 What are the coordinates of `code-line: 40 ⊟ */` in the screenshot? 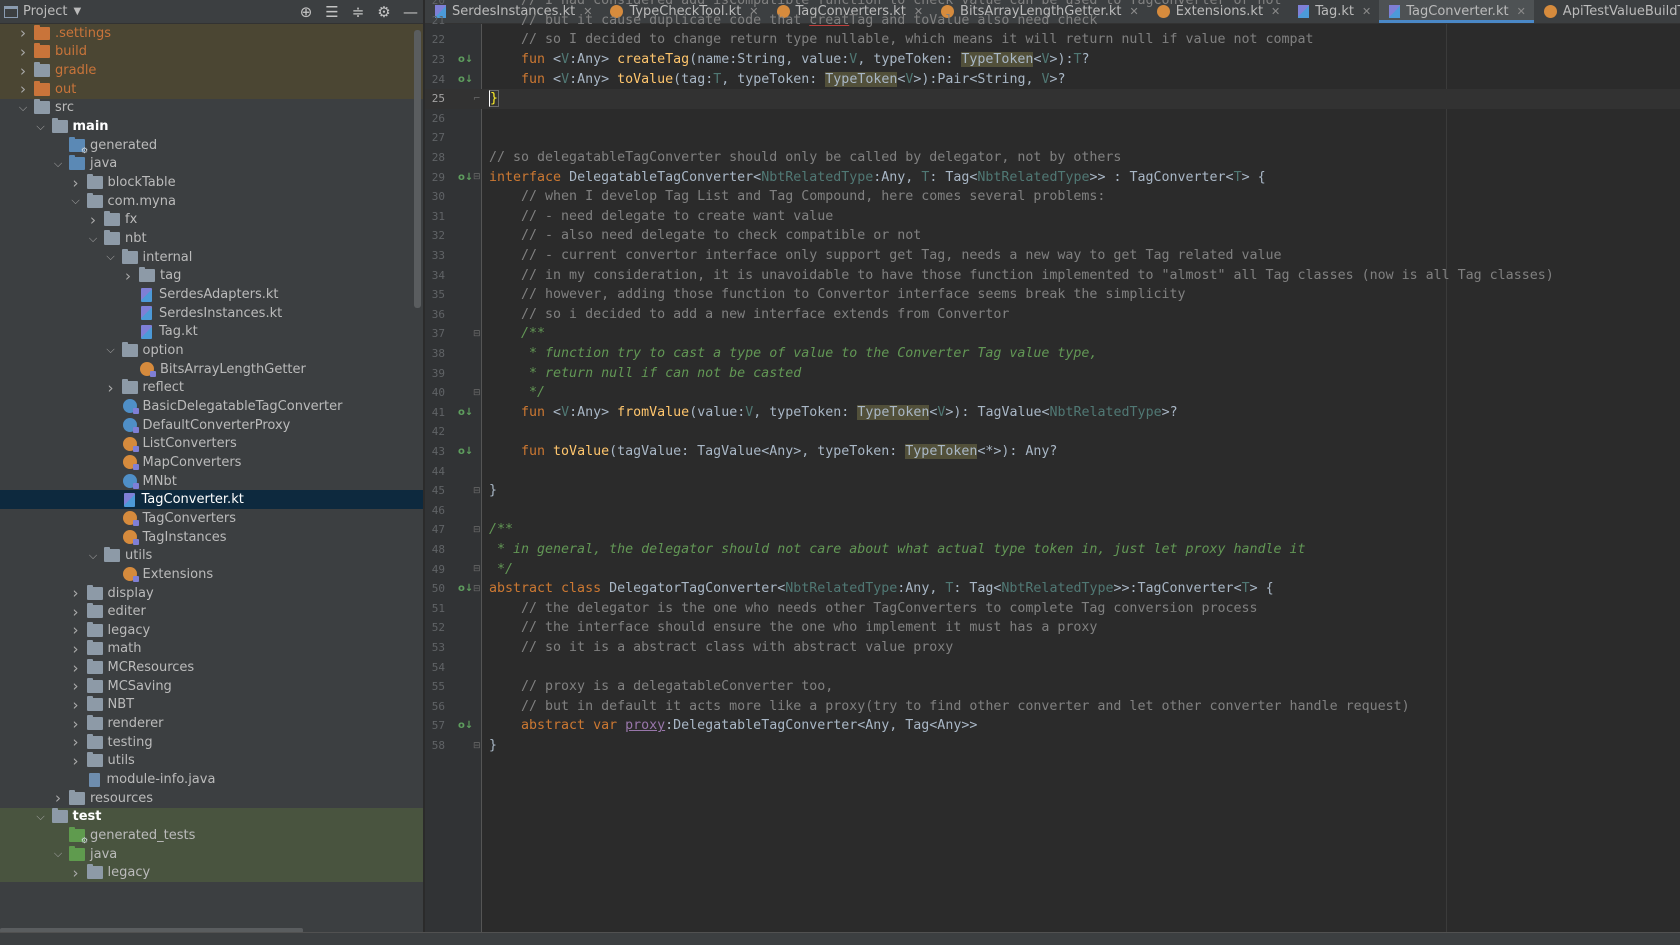 It's located at (1052, 393).